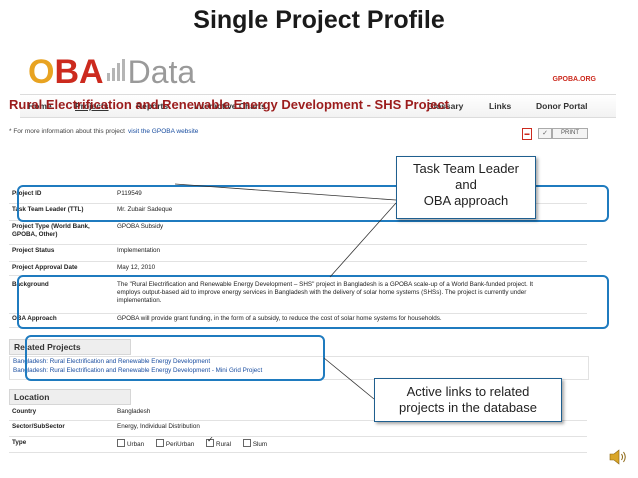 Image resolution: width=638 pixels, height=478 pixels. I want to click on location-heading: Location, so click(70, 397).